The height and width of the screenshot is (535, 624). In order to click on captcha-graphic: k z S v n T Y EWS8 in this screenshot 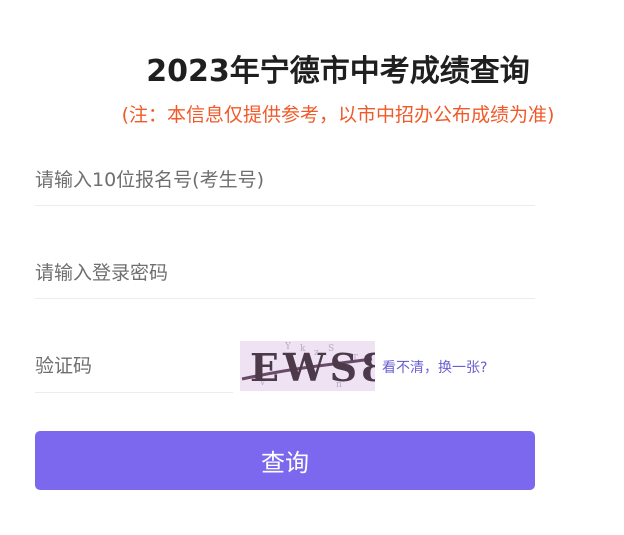, I will do `click(307, 366)`.